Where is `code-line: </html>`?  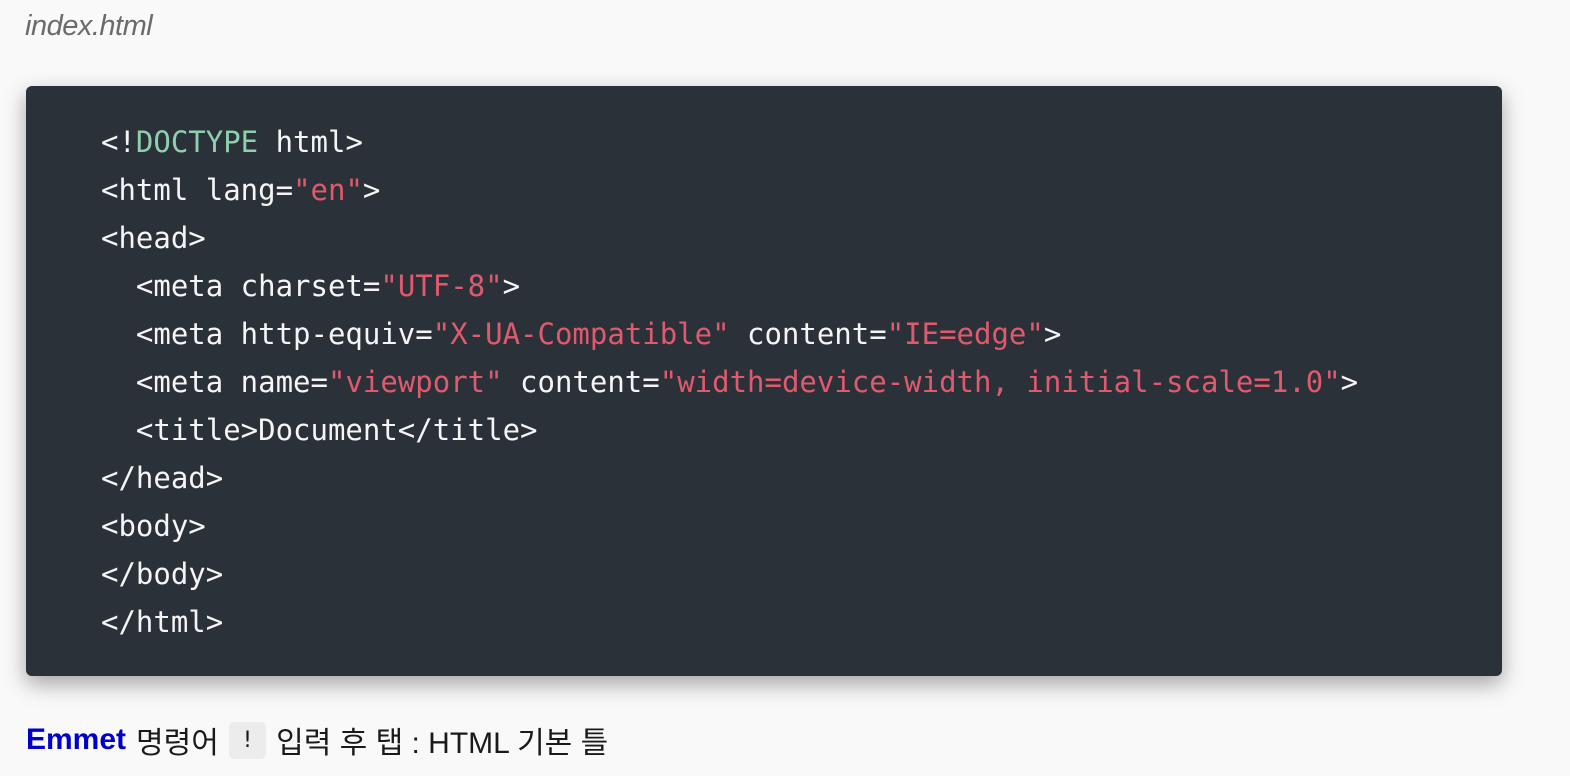
code-line: </html> is located at coordinates (162, 622).